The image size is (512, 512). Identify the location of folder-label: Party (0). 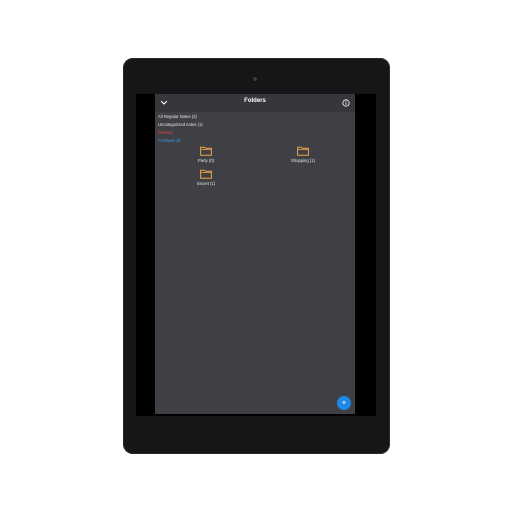
(206, 160).